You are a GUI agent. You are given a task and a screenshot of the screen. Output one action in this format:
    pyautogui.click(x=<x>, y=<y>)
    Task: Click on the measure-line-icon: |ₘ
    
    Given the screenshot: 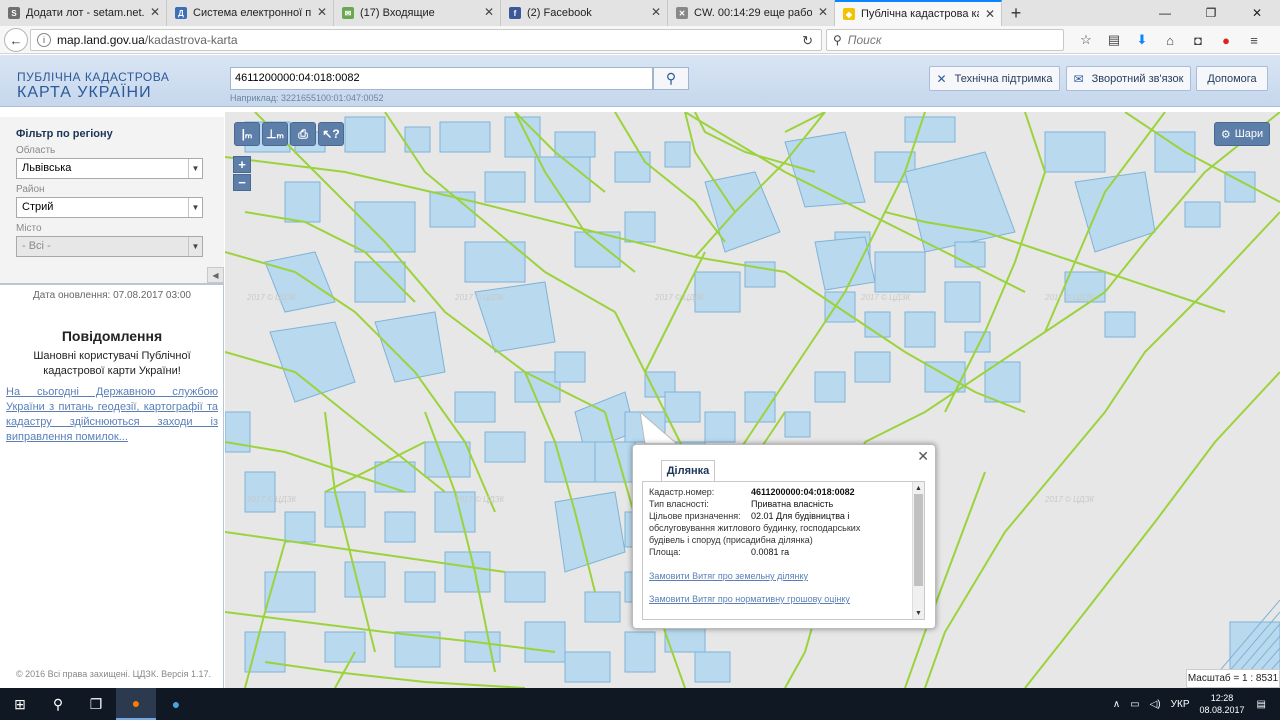 What is the action you would take?
    pyautogui.click(x=247, y=134)
    